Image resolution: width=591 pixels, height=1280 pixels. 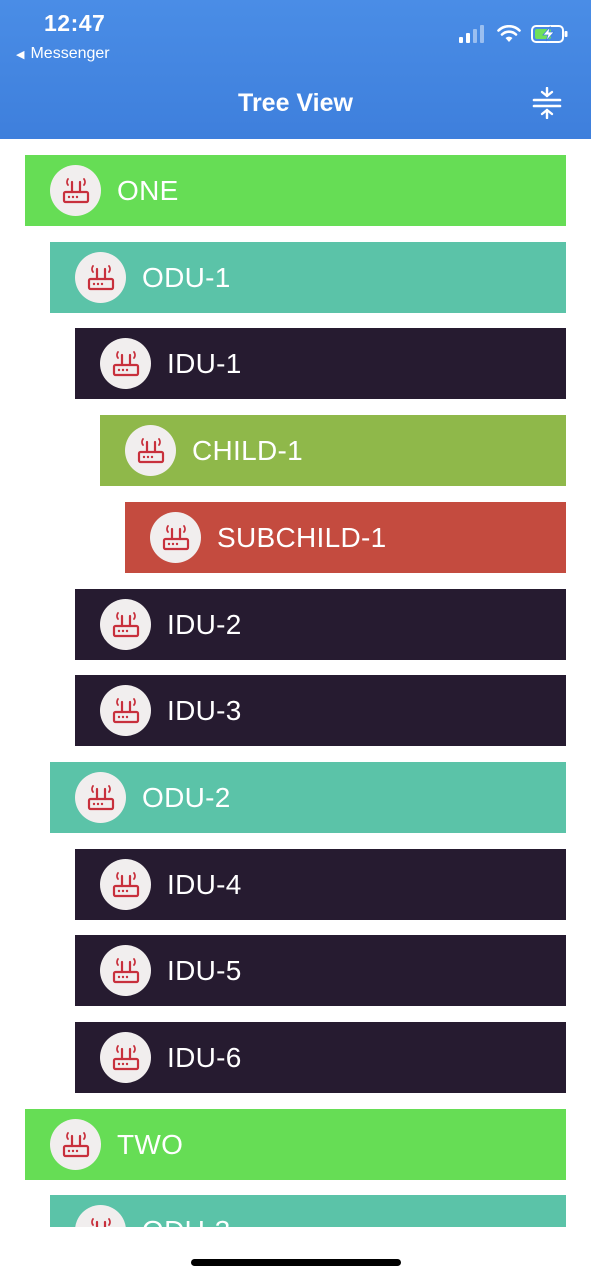 I want to click on back-triangle-icon: ◀, so click(x=20, y=54).